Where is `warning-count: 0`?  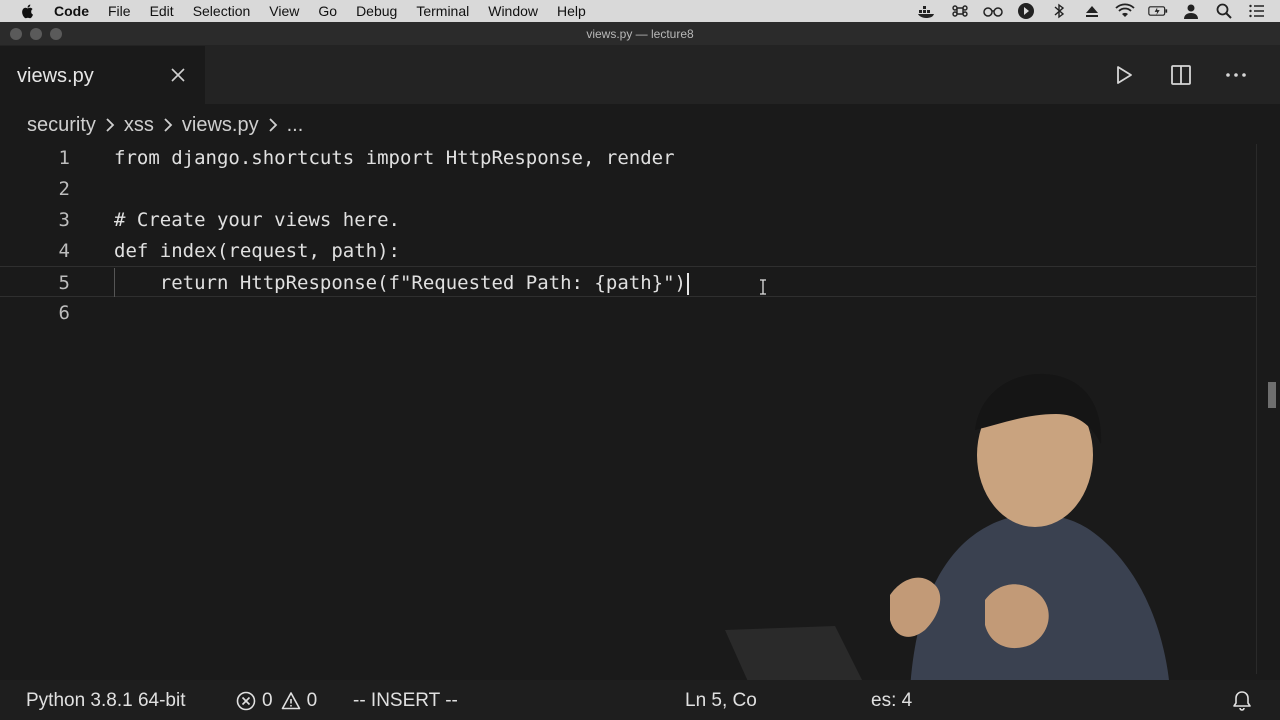
warning-count: 0 is located at coordinates (312, 700).